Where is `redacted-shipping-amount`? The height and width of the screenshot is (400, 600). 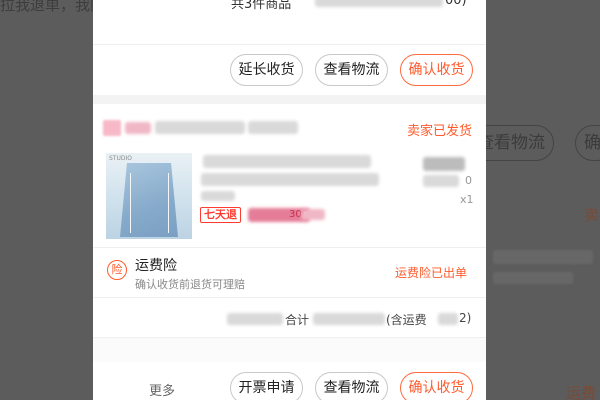
redacted-shipping-amount is located at coordinates (448, 319).